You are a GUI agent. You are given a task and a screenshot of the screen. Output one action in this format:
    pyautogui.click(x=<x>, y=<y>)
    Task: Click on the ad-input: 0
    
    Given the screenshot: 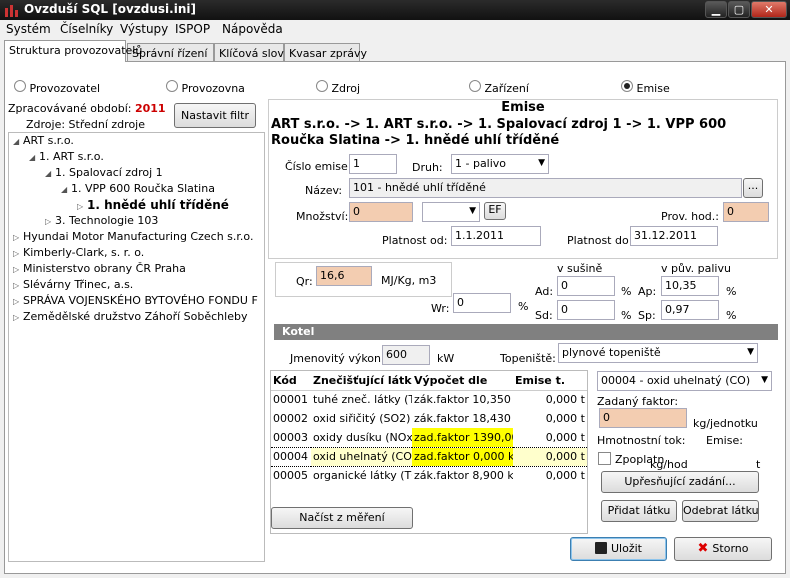 What is the action you would take?
    pyautogui.click(x=586, y=286)
    